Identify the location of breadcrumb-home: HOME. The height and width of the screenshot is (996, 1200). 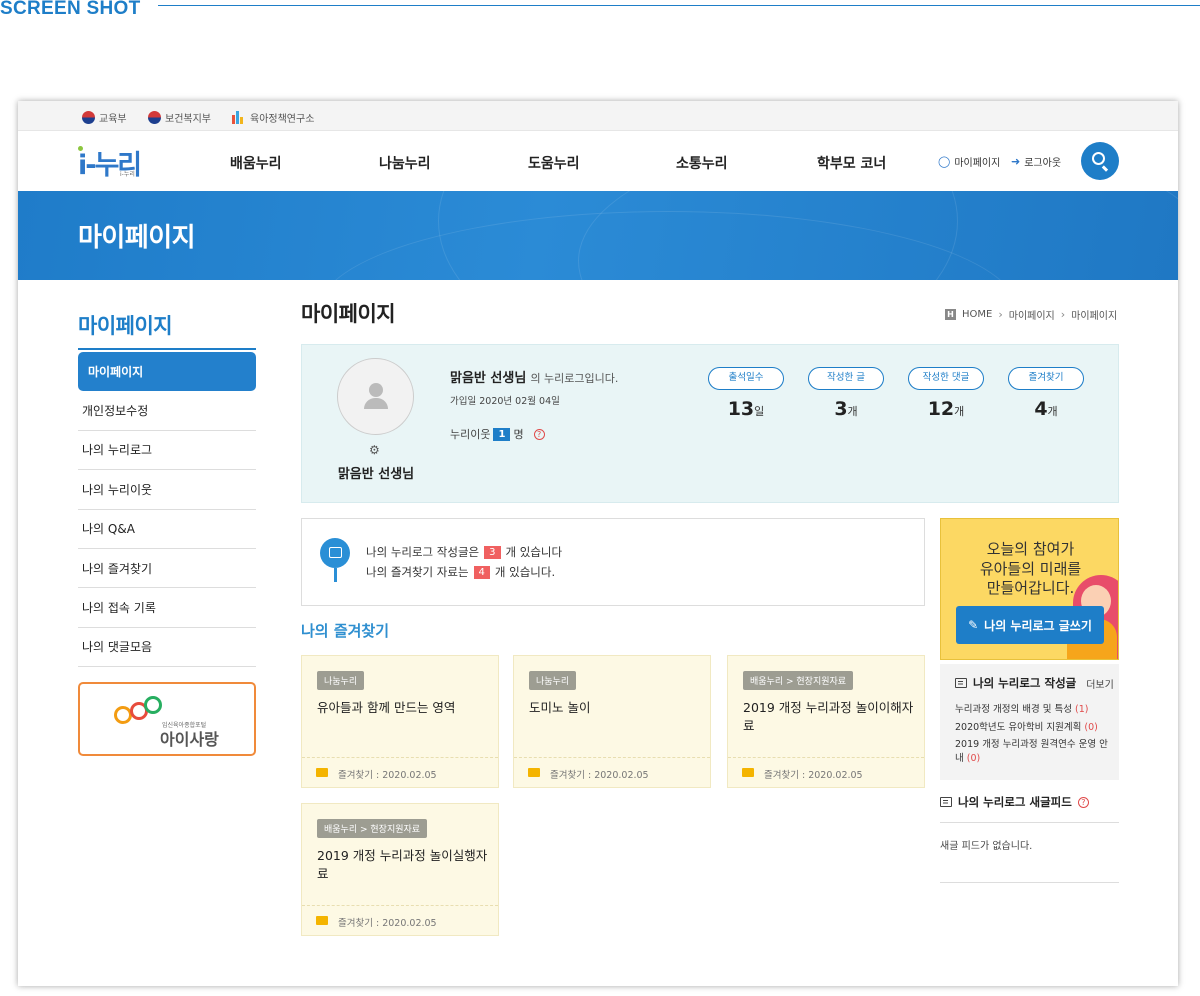
(977, 314).